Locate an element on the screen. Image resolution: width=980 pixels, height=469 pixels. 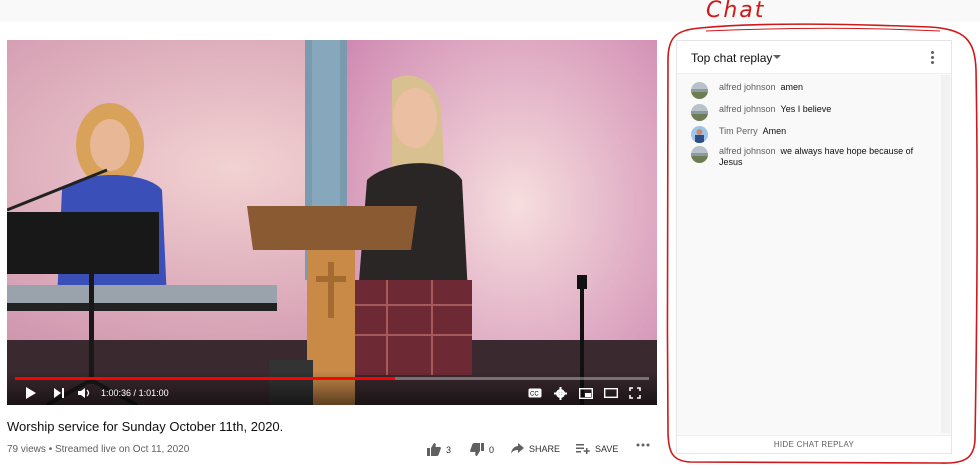
theater-icon is located at coordinates (611, 393).